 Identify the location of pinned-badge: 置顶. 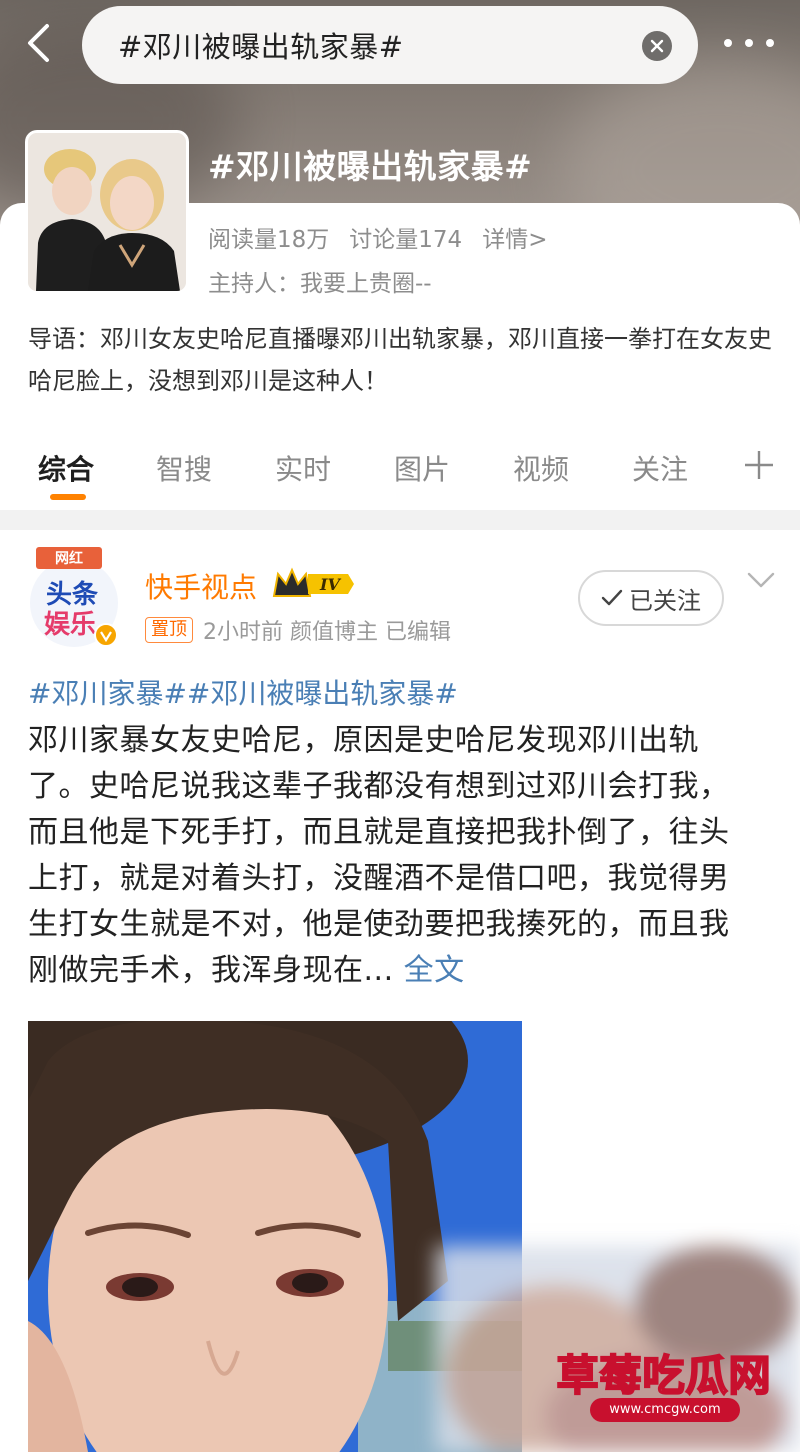
(169, 630).